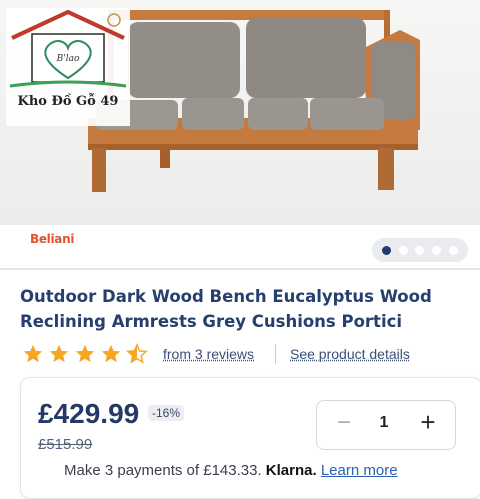 The image size is (480, 499). What do you see at coordinates (384, 423) in the screenshot?
I see `quantity-value: 1` at bounding box center [384, 423].